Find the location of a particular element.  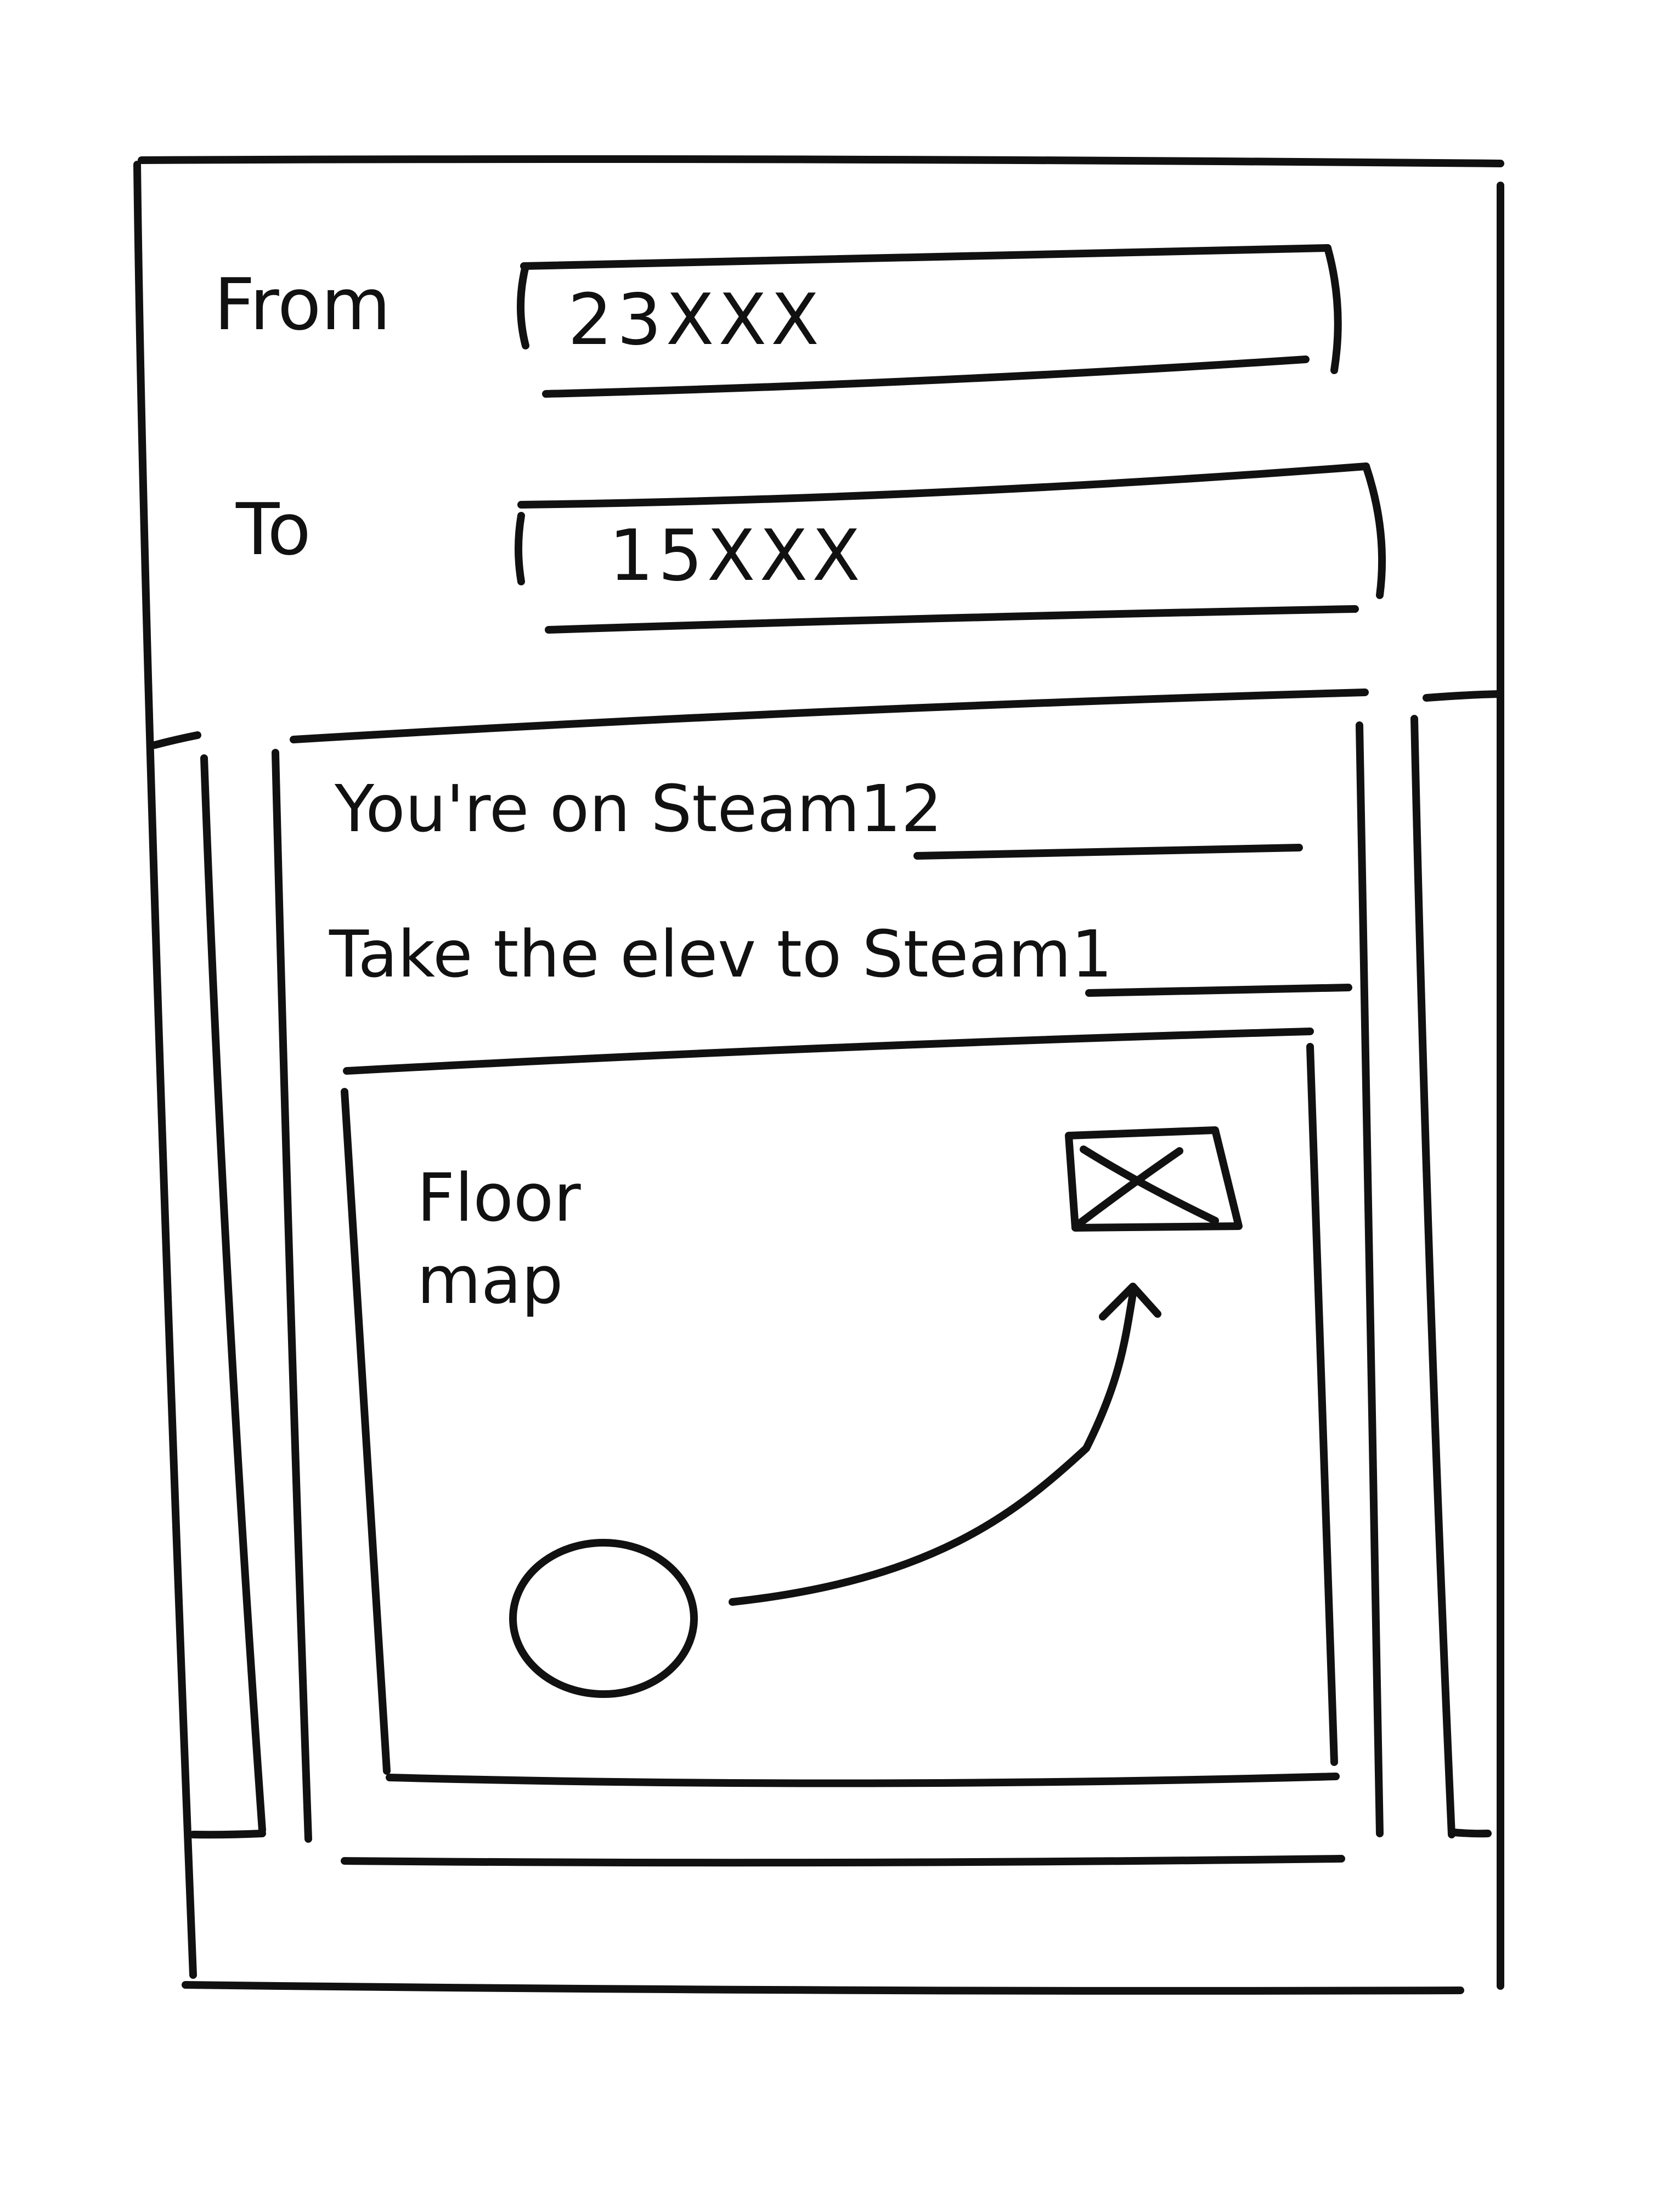

to-label: To is located at coordinates (273, 529).